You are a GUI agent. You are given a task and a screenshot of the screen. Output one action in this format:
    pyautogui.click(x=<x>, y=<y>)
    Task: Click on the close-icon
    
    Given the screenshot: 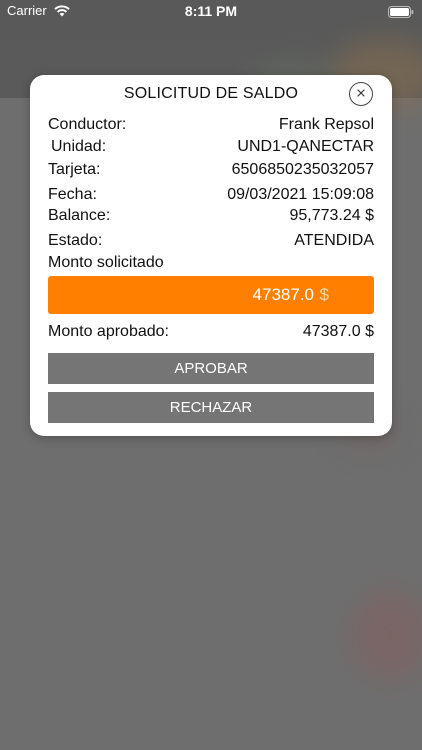 What is the action you would take?
    pyautogui.click(x=361, y=94)
    